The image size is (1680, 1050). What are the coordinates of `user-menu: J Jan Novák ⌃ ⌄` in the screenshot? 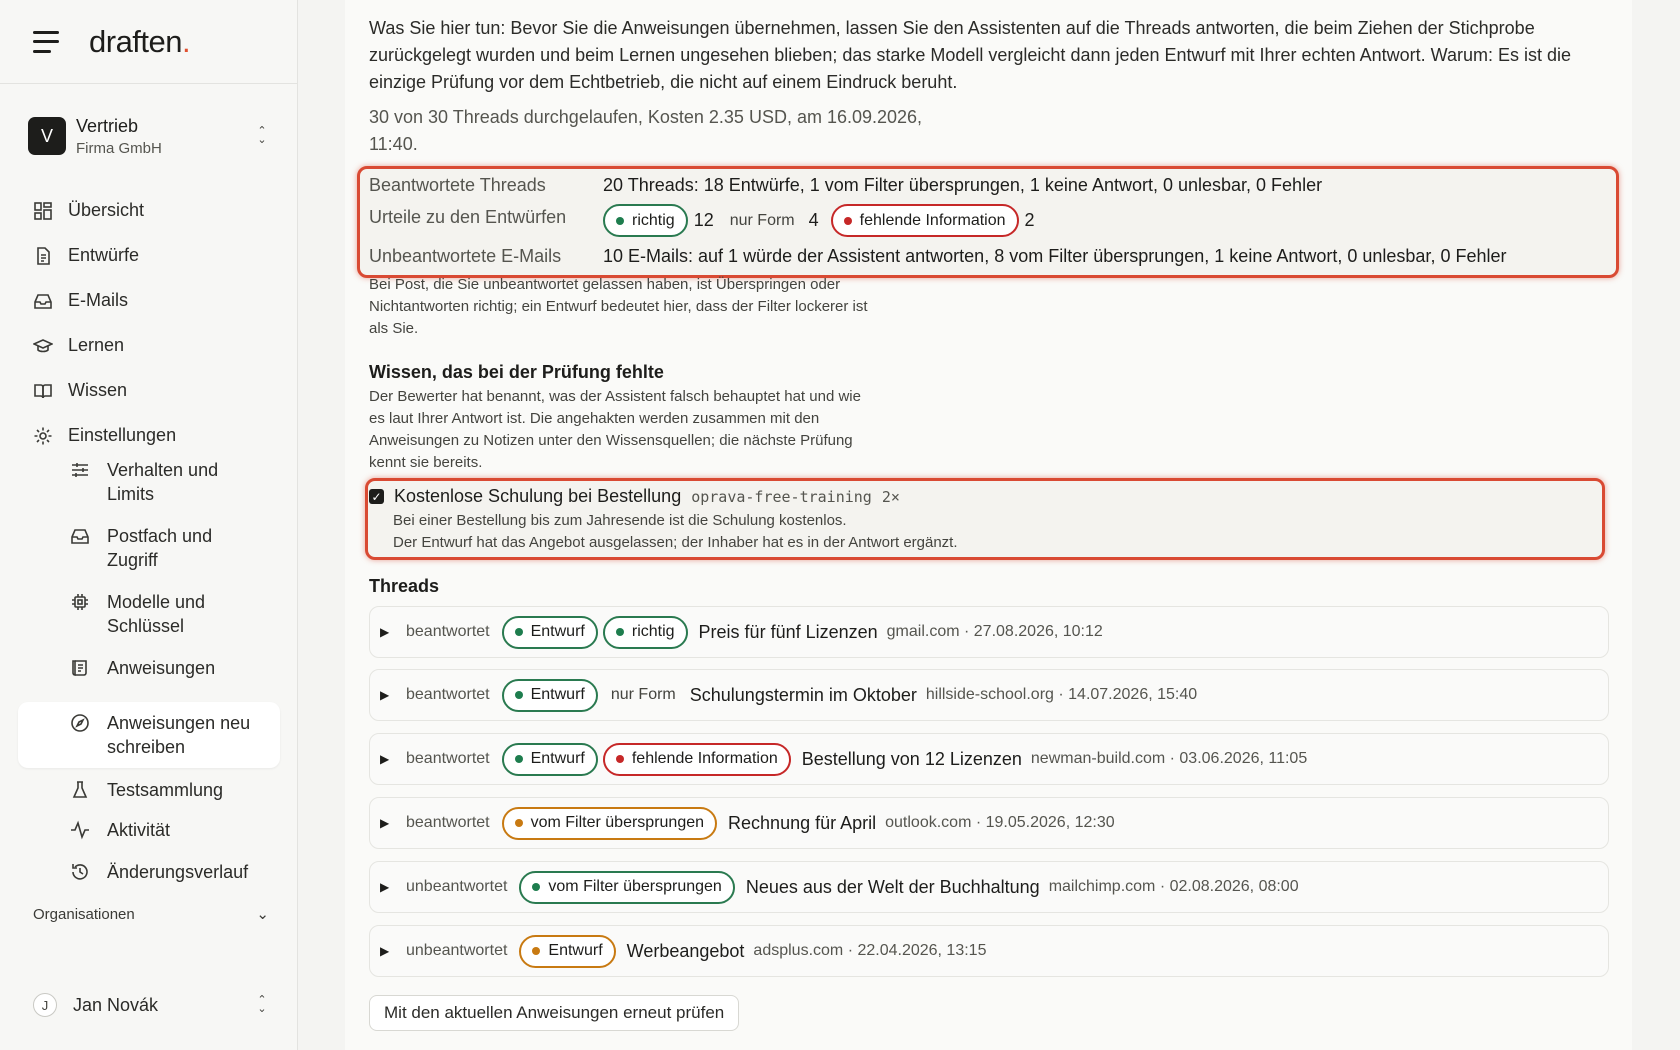 It's located at (151, 1005).